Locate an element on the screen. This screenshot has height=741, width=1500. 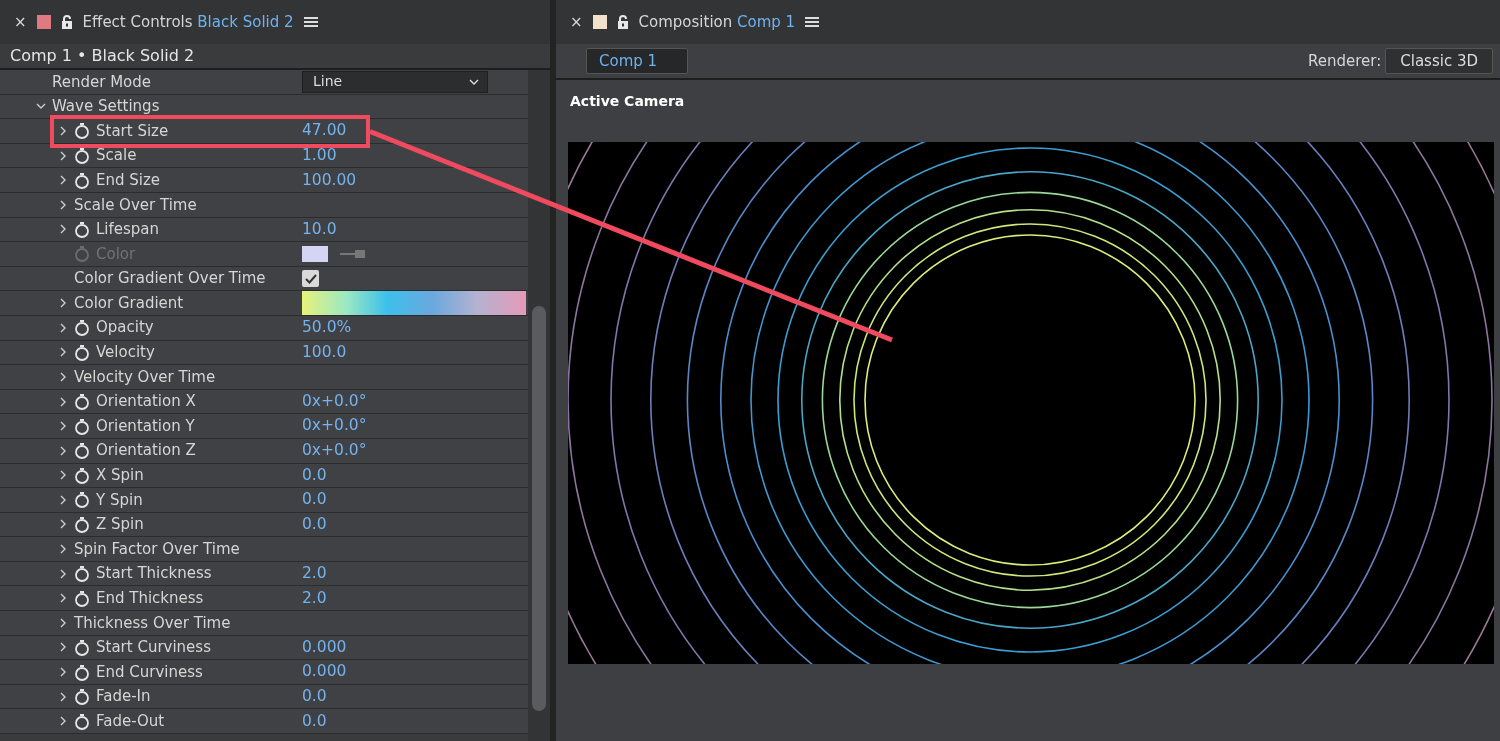
checkbox is located at coordinates (310, 279).